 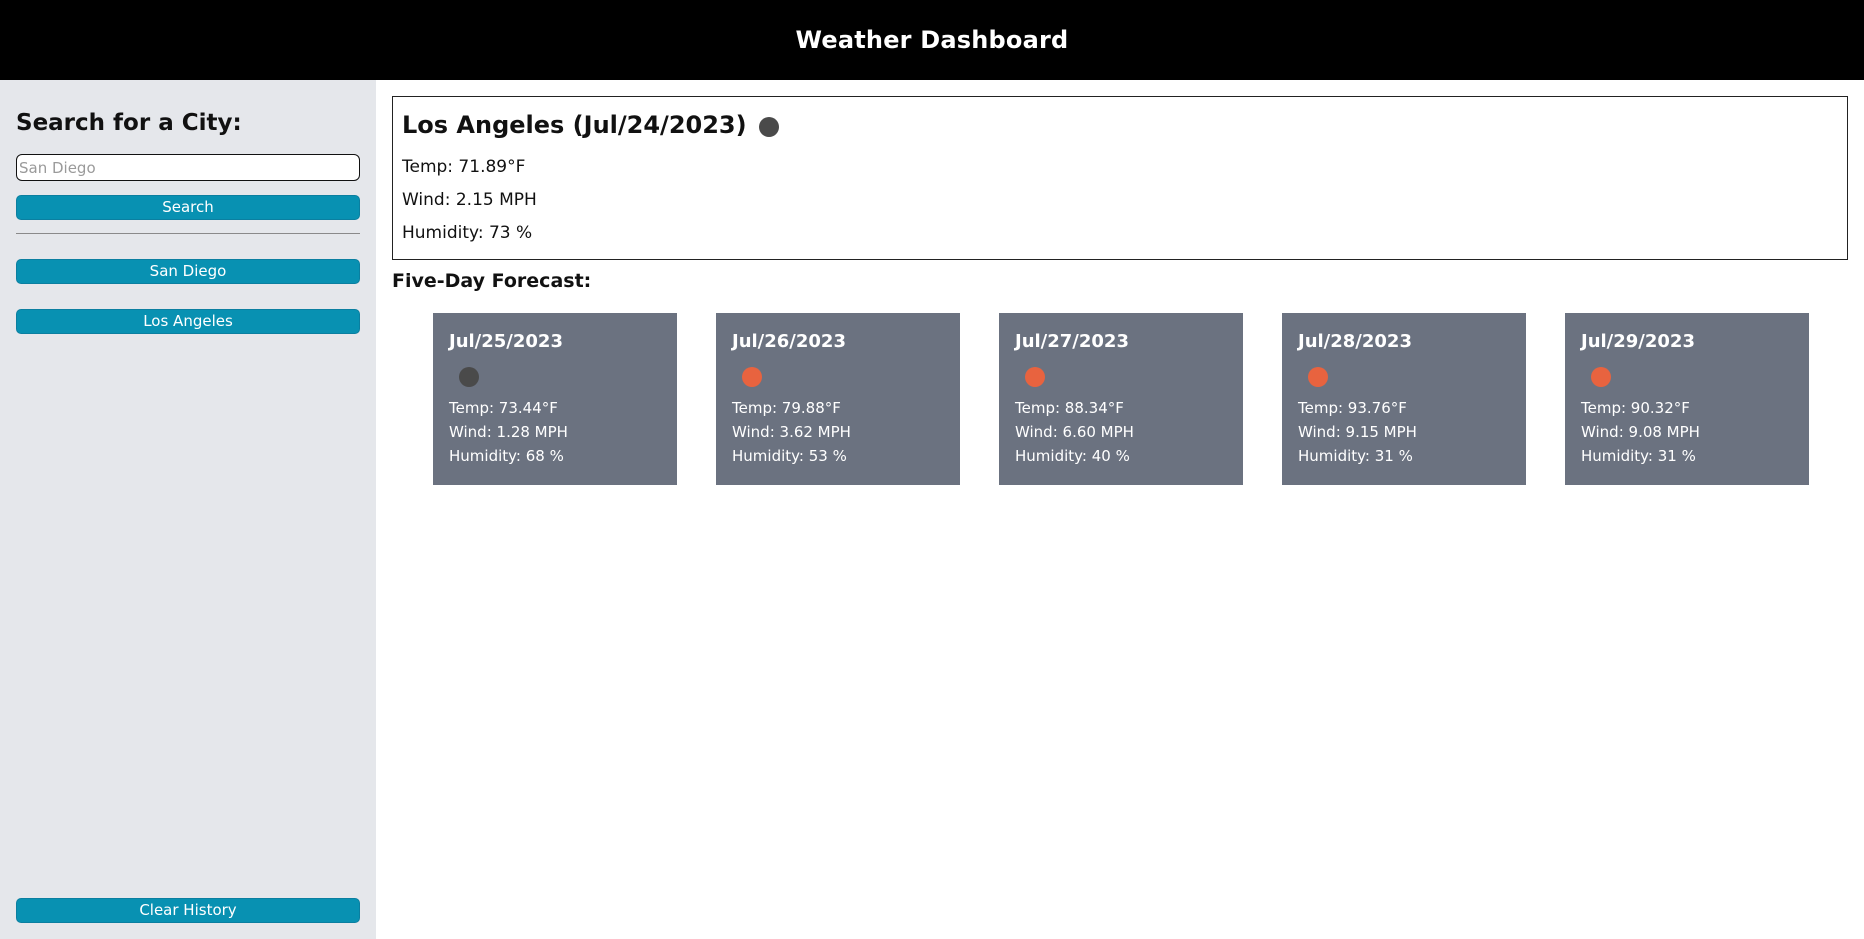 I want to click on forecast-temp: Temp: 88.34°F, so click(x=1069, y=408).